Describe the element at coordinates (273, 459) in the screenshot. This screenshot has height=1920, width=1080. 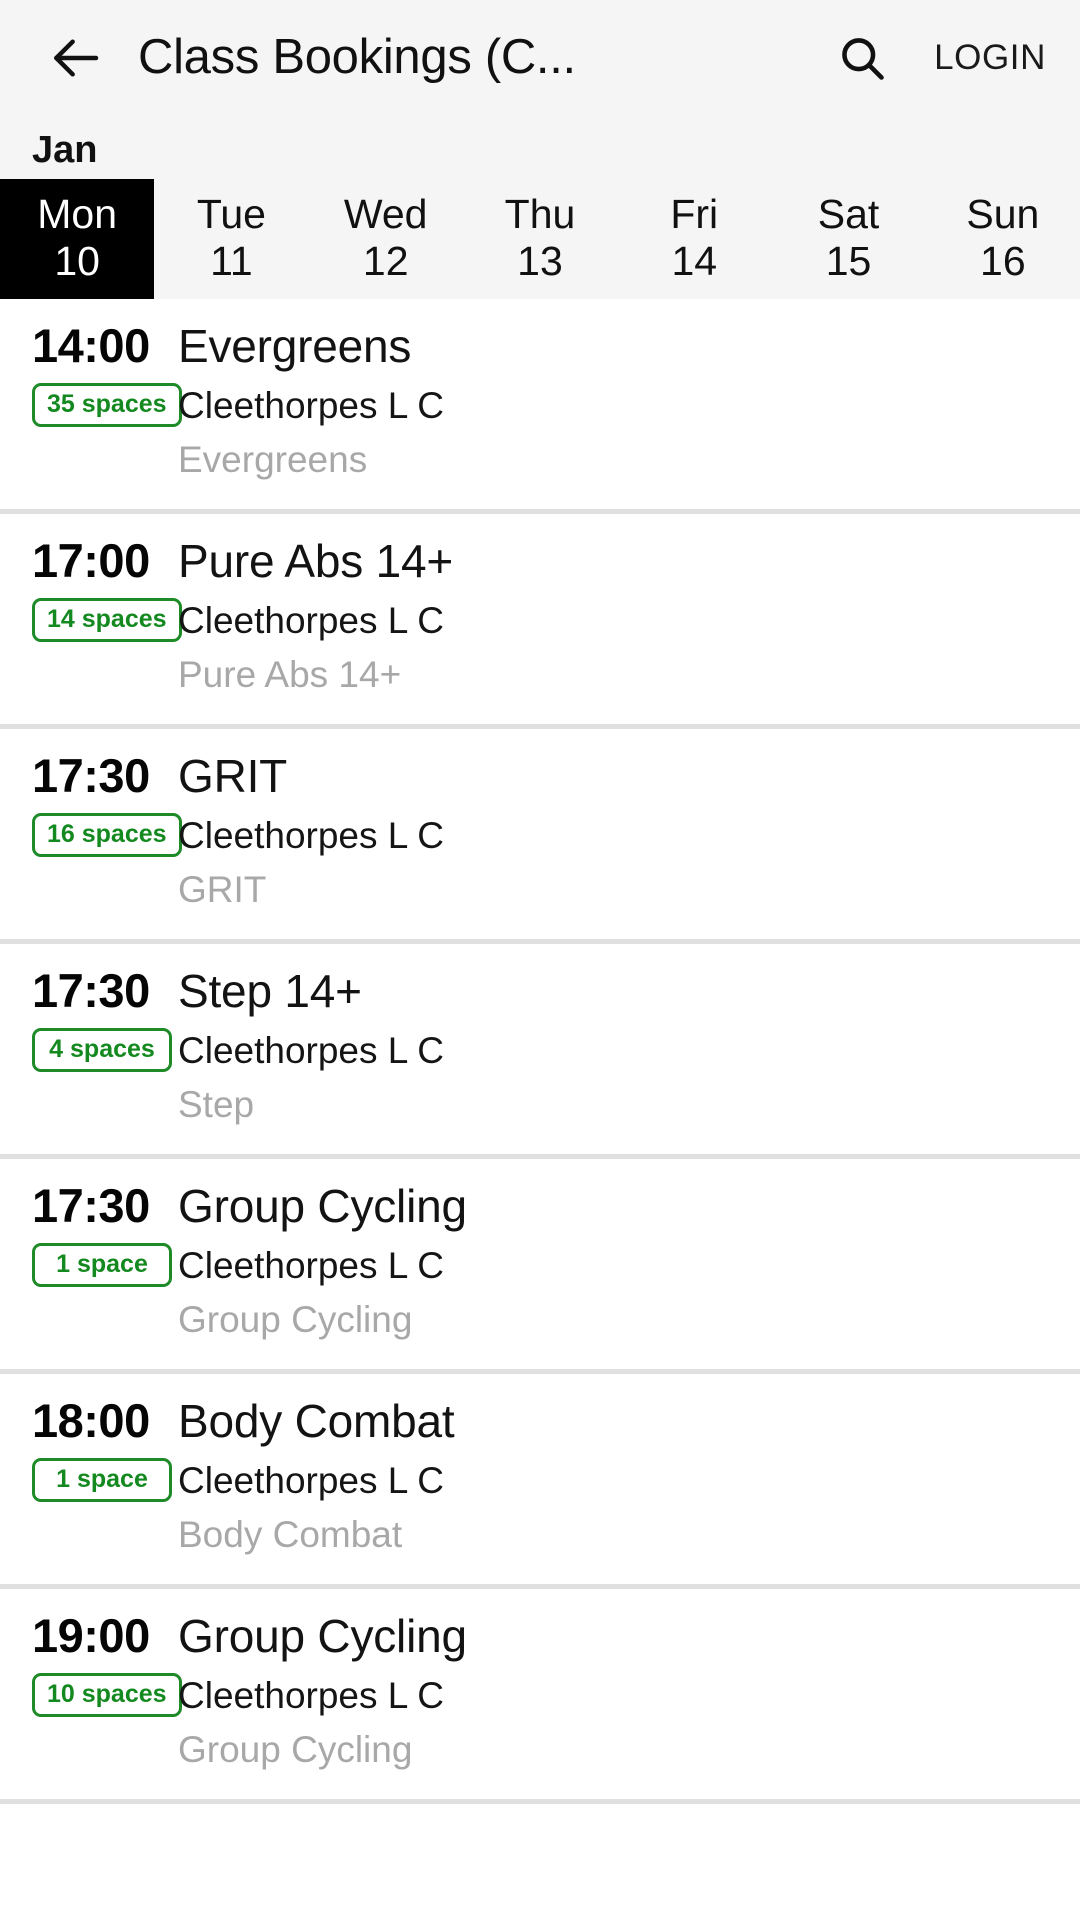
I see `class-subtitle: Evergreens` at that location.